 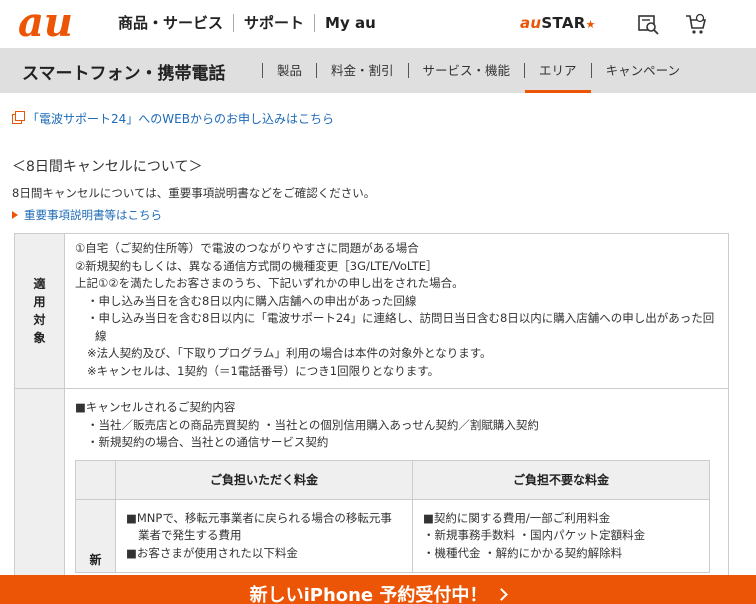 What do you see at coordinates (194, 193) in the screenshot?
I see `section-description: 8日間キャンセルについては、重要事項説明書などをご確認ください。` at bounding box center [194, 193].